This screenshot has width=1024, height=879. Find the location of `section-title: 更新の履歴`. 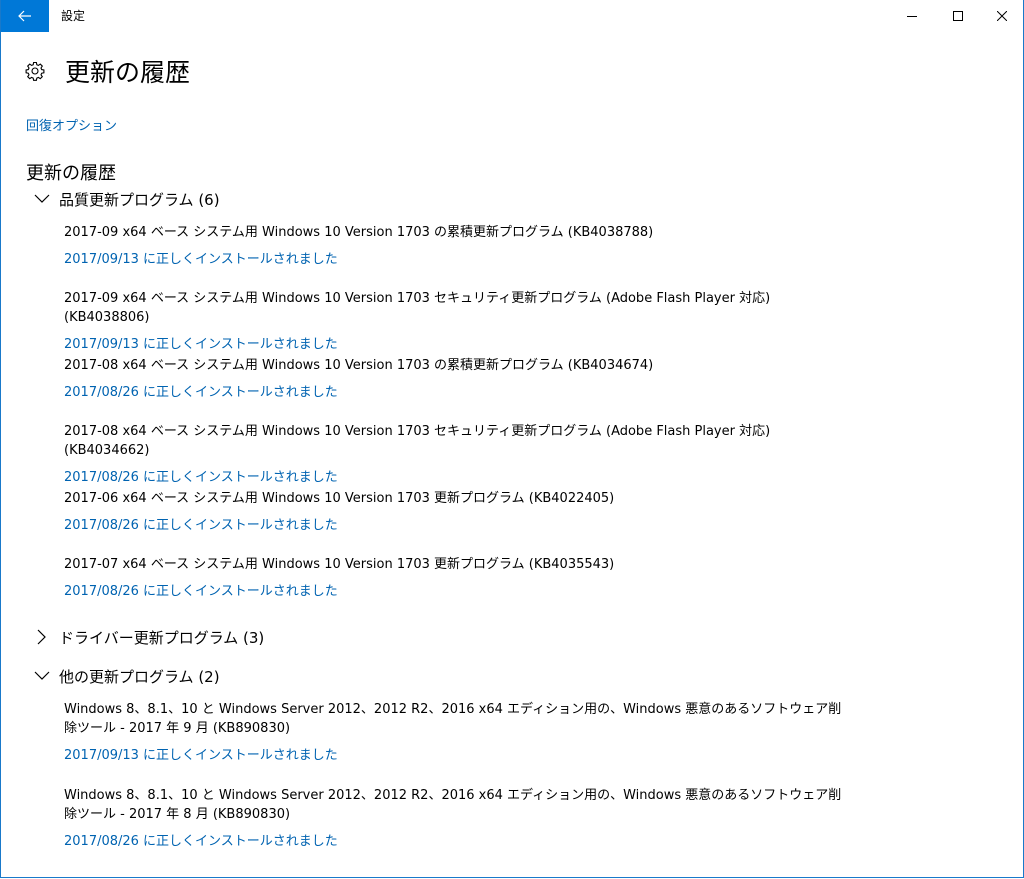

section-title: 更新の履歴 is located at coordinates (71, 173).